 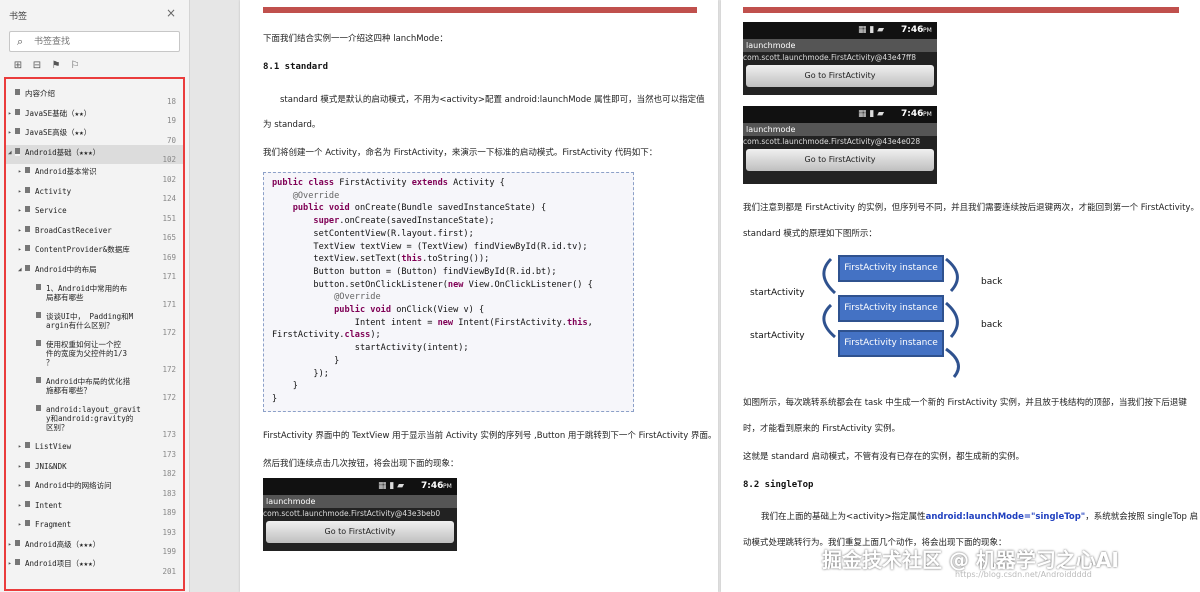 I want to click on app-title: launchmode, so click(x=360, y=501).